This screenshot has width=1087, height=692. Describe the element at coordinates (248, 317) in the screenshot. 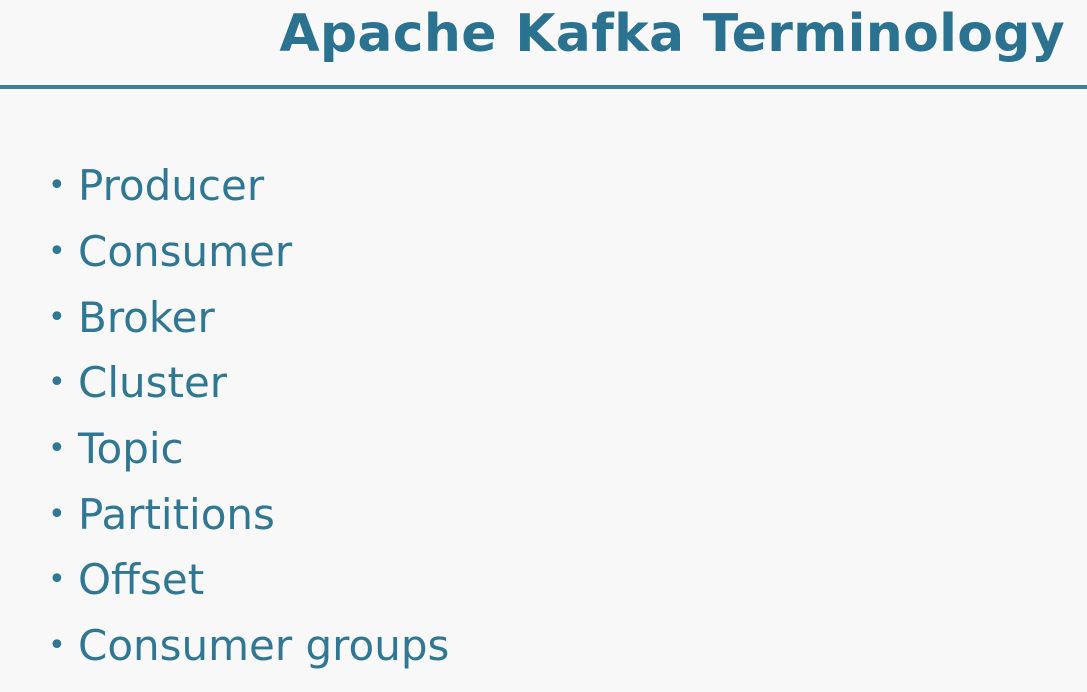

I see `list-item: • Broker` at that location.